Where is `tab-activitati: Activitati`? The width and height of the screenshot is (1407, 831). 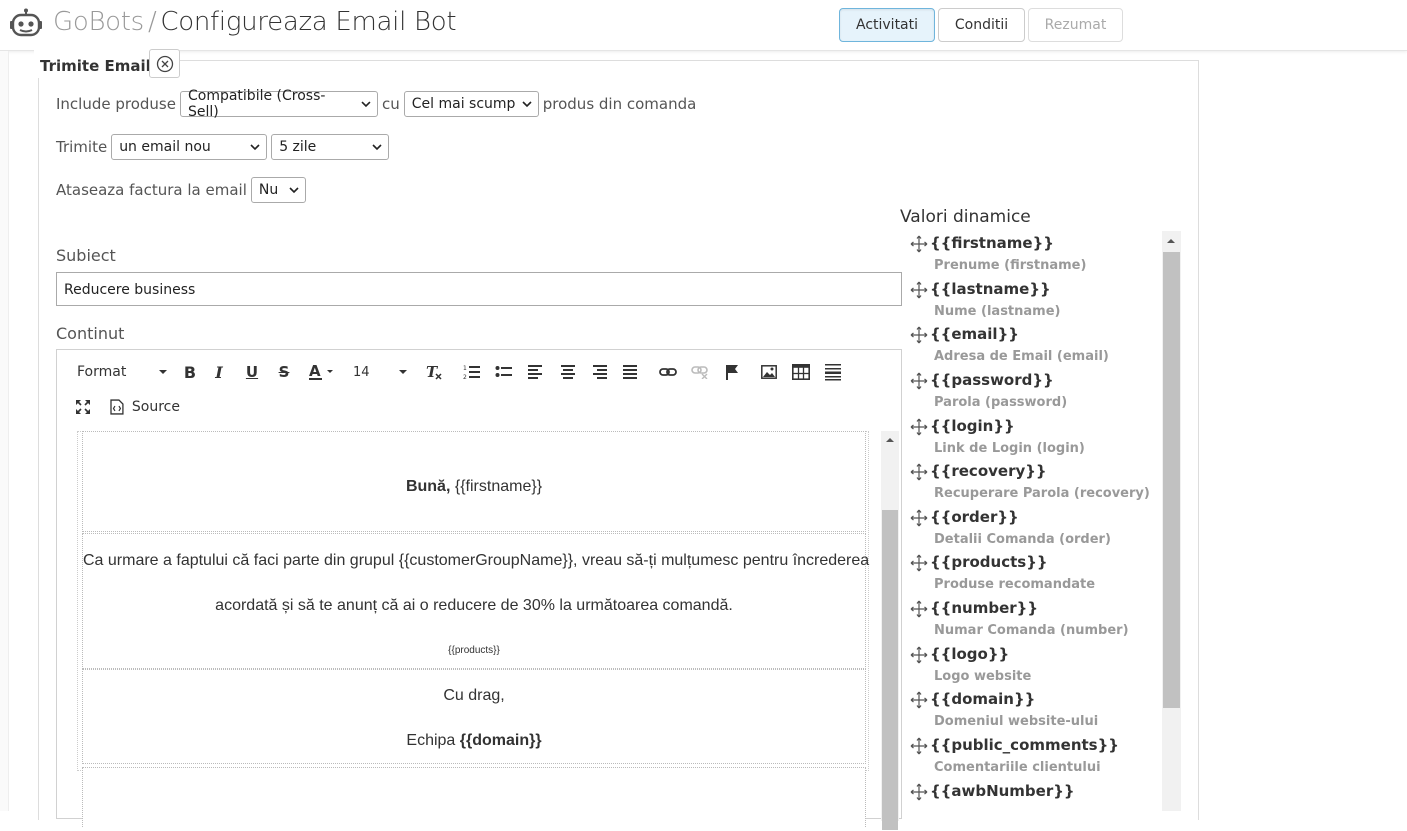 tab-activitati: Activitati is located at coordinates (887, 25).